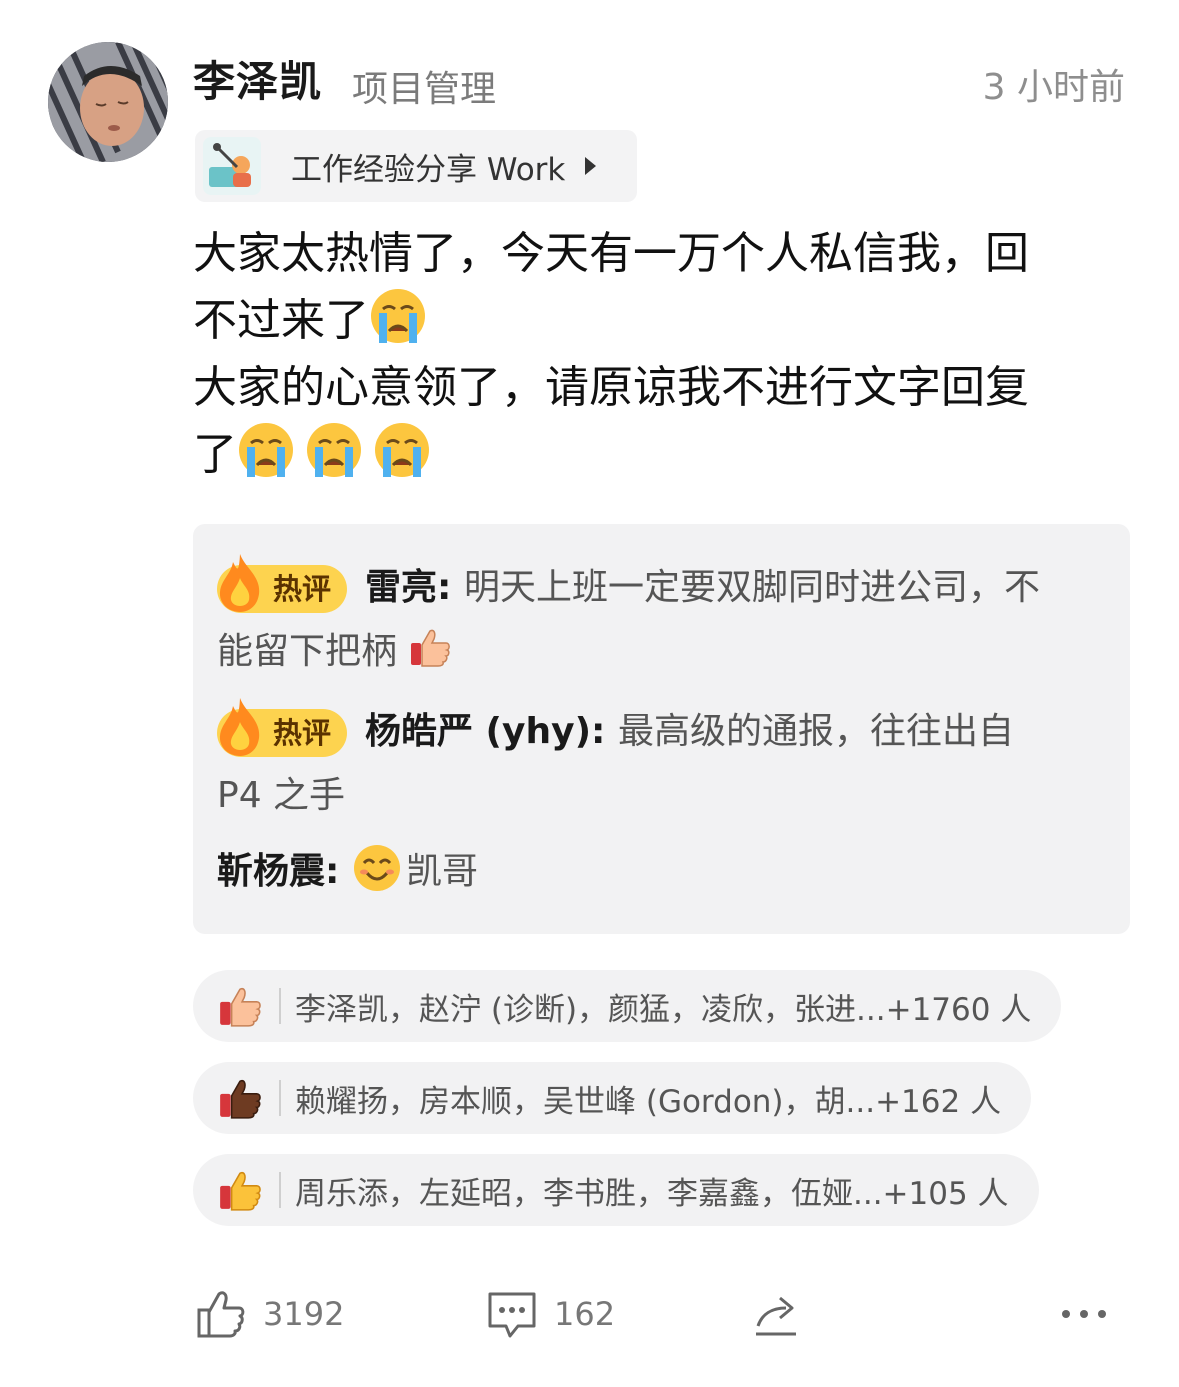 The image size is (1179, 1387). Describe the element at coordinates (591, 166) in the screenshot. I see `chevron-right-icon` at that location.